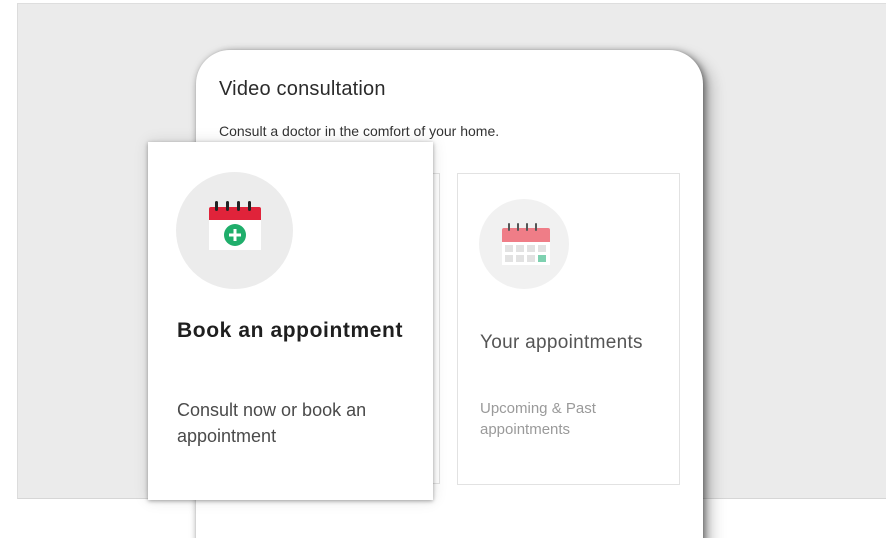  Describe the element at coordinates (302, 89) in the screenshot. I see `card-title: Video consultation` at that location.